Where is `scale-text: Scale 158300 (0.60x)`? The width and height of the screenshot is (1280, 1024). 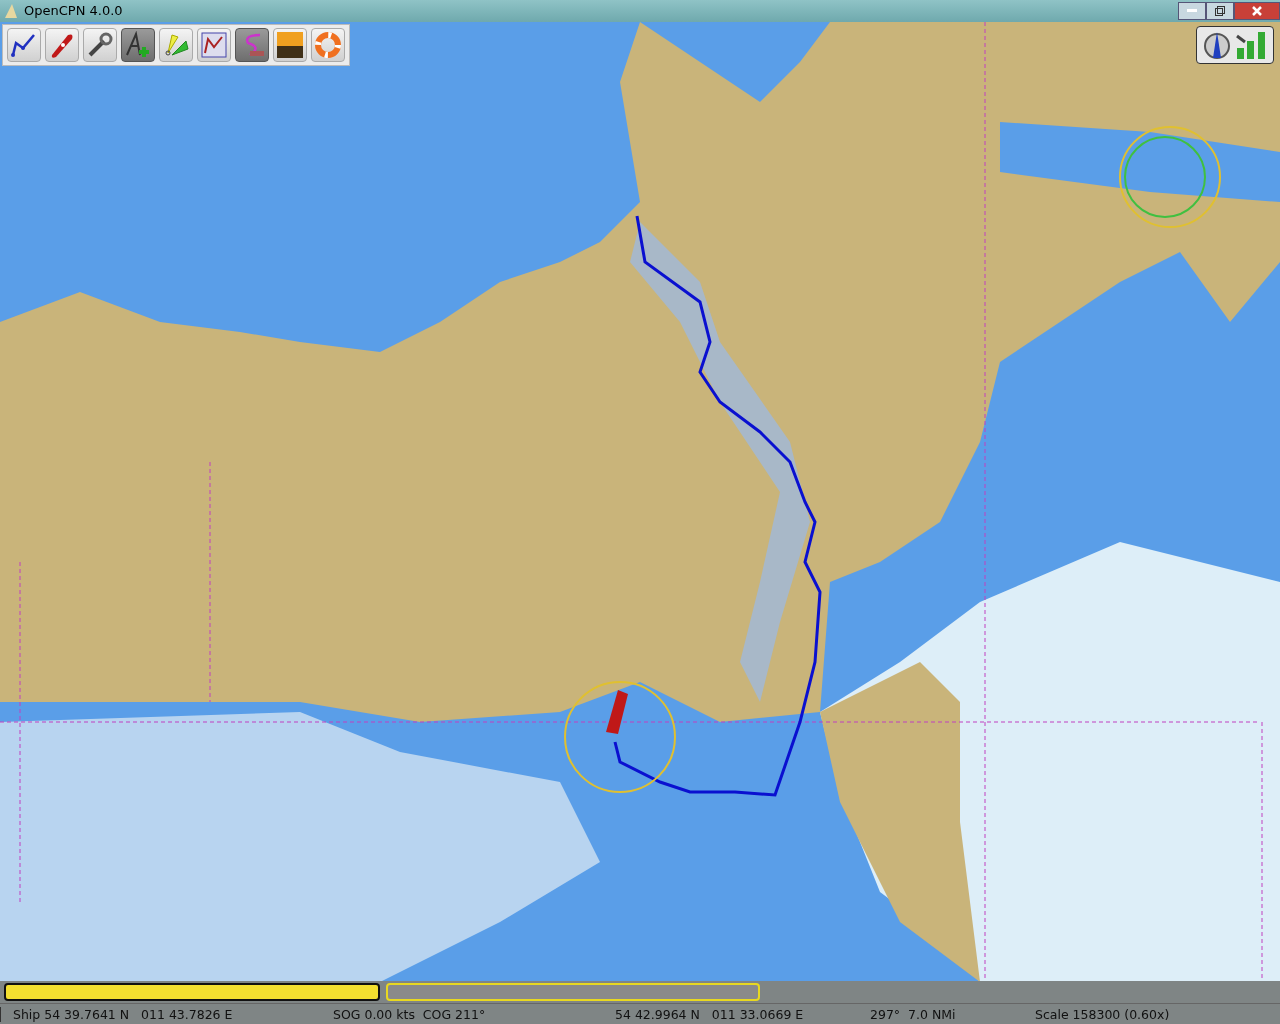
scale-text: Scale 158300 (0.60x) is located at coordinates (1102, 1014).